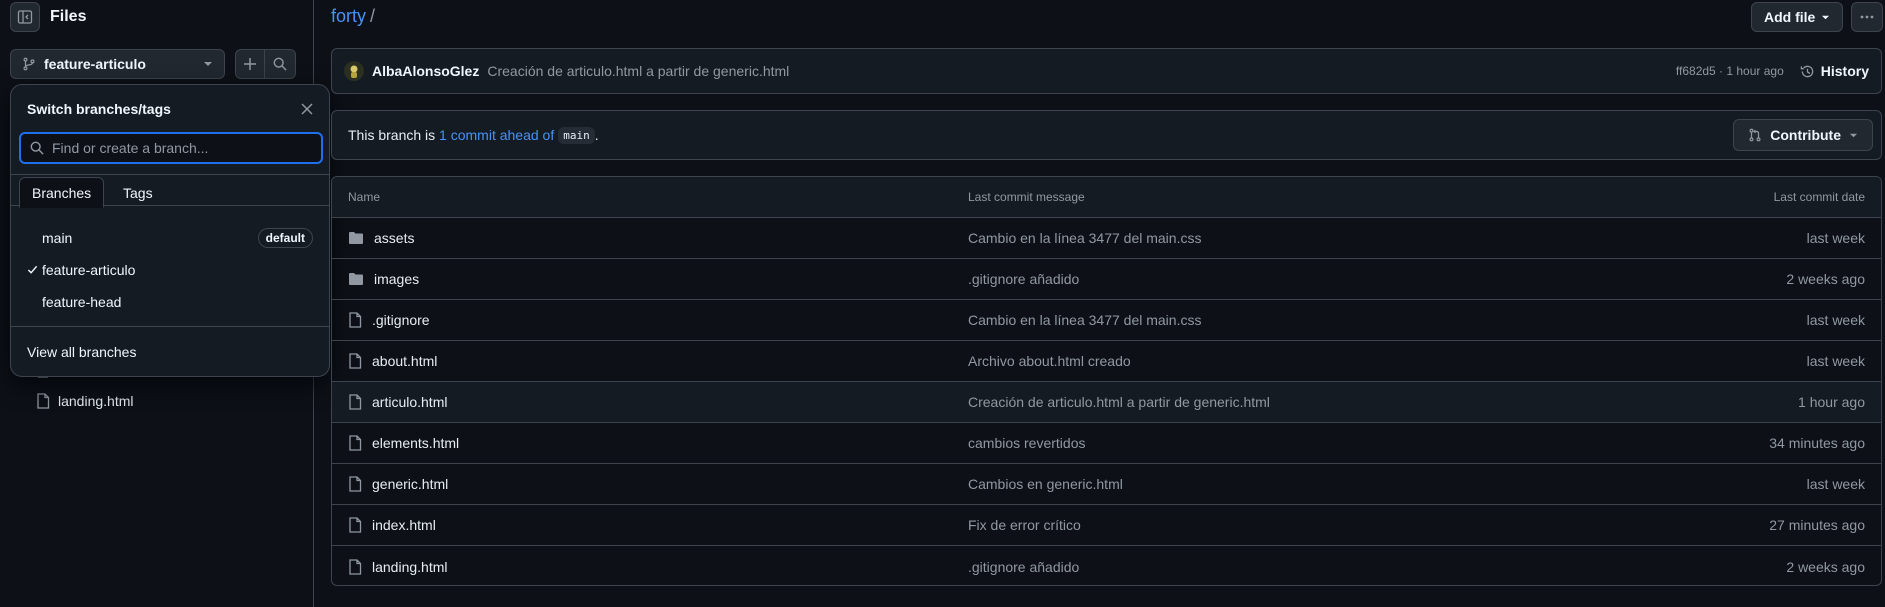  I want to click on history-link: History, so click(1834, 71).